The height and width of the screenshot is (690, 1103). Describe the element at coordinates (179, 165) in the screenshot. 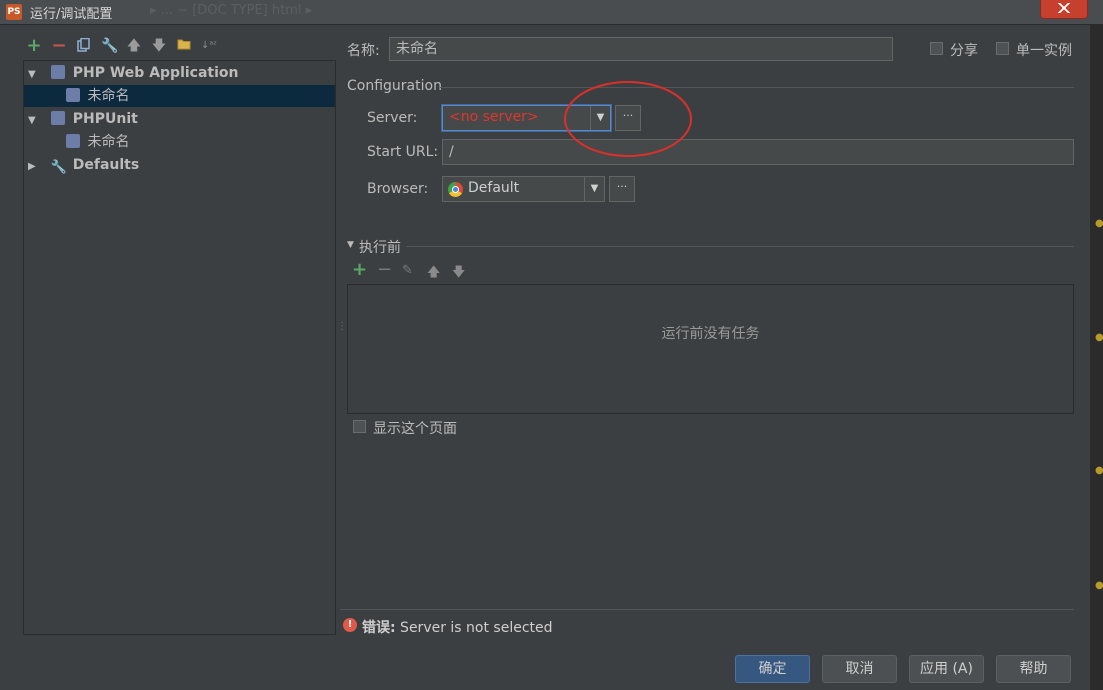

I see `tree-node-defaults: ▶ 🔧 Defaults` at that location.